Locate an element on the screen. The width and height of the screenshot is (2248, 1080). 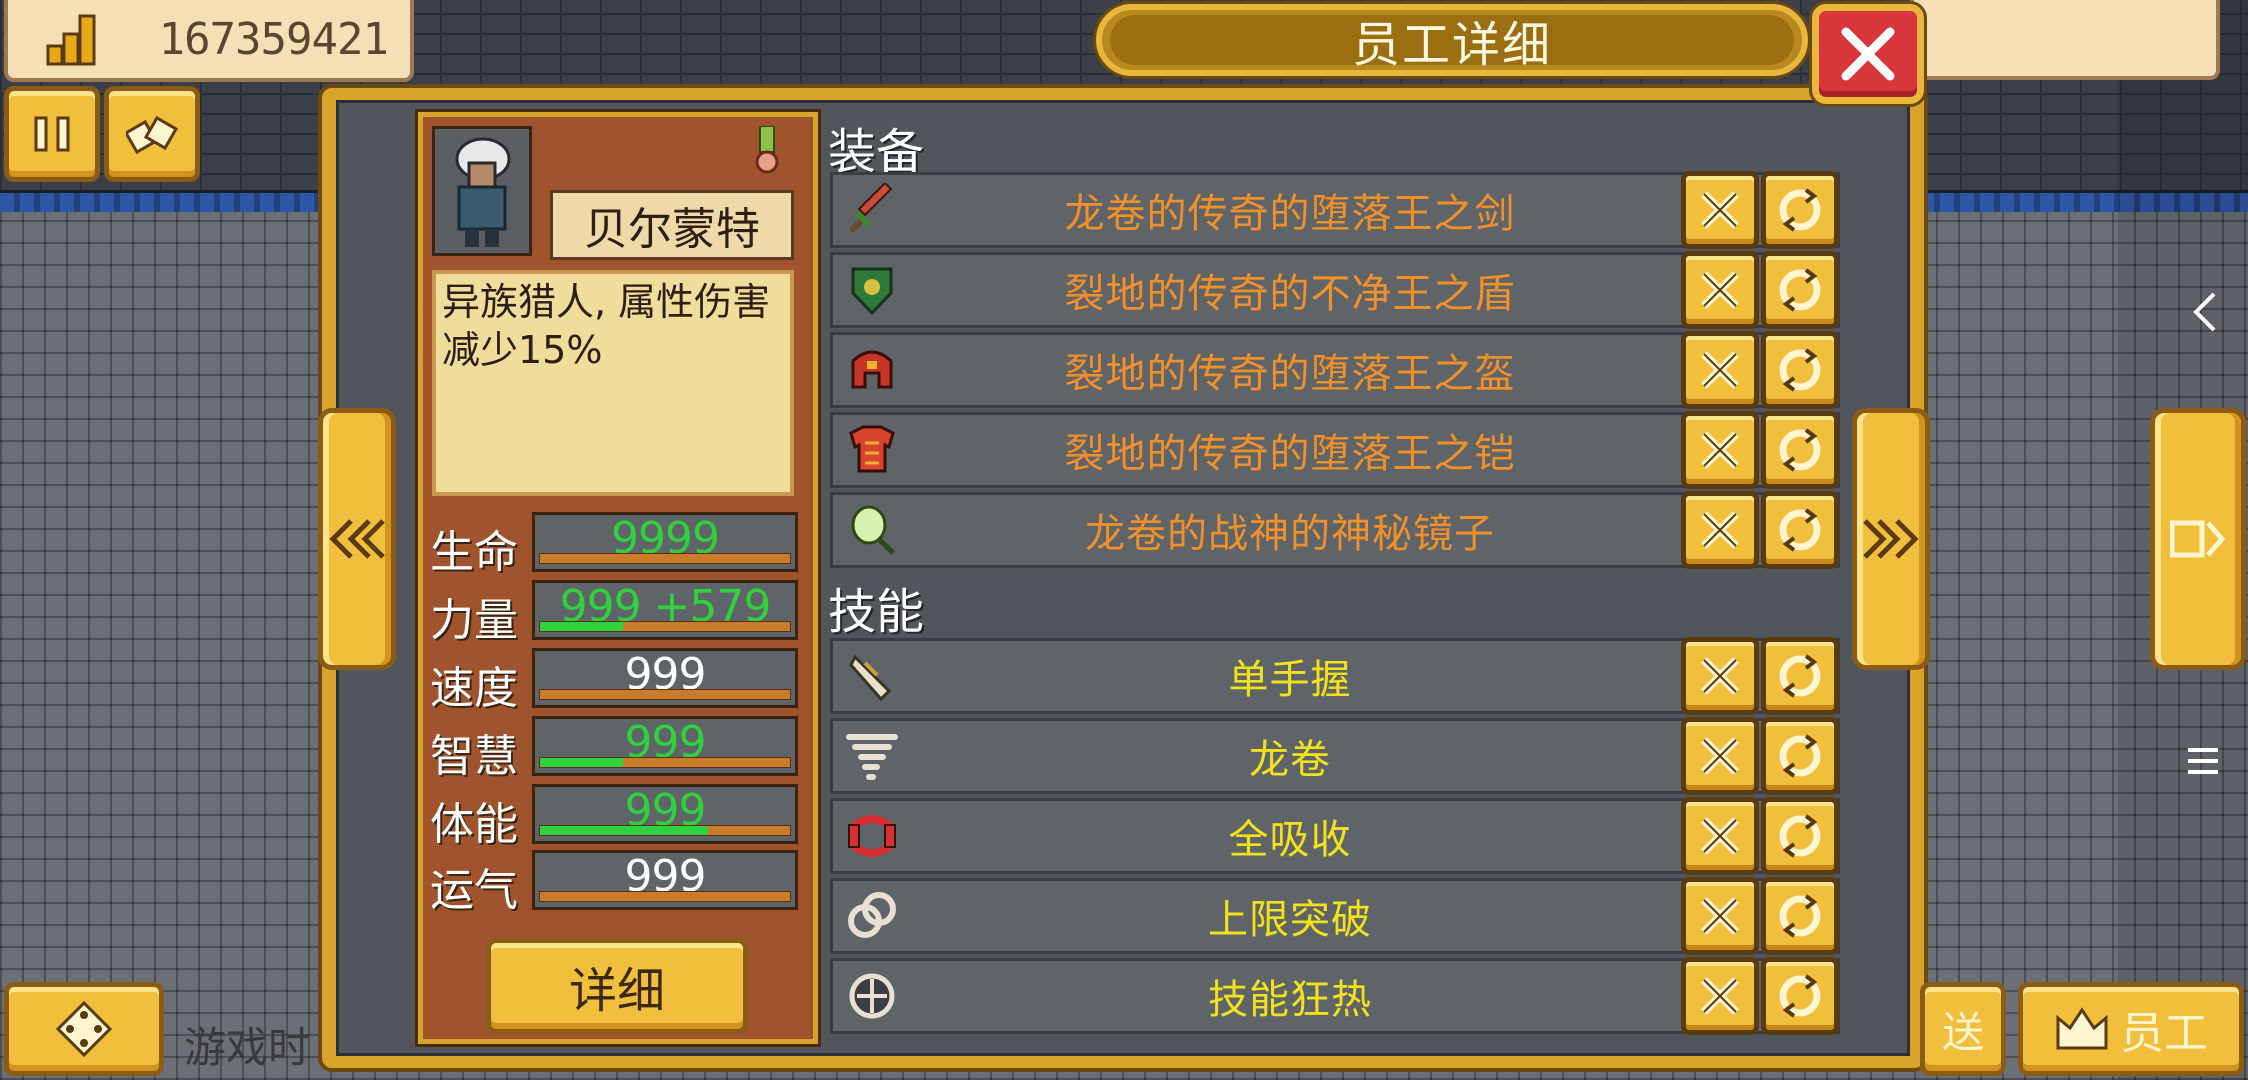
partial-hud-button: 送 is located at coordinates (1963, 1029).